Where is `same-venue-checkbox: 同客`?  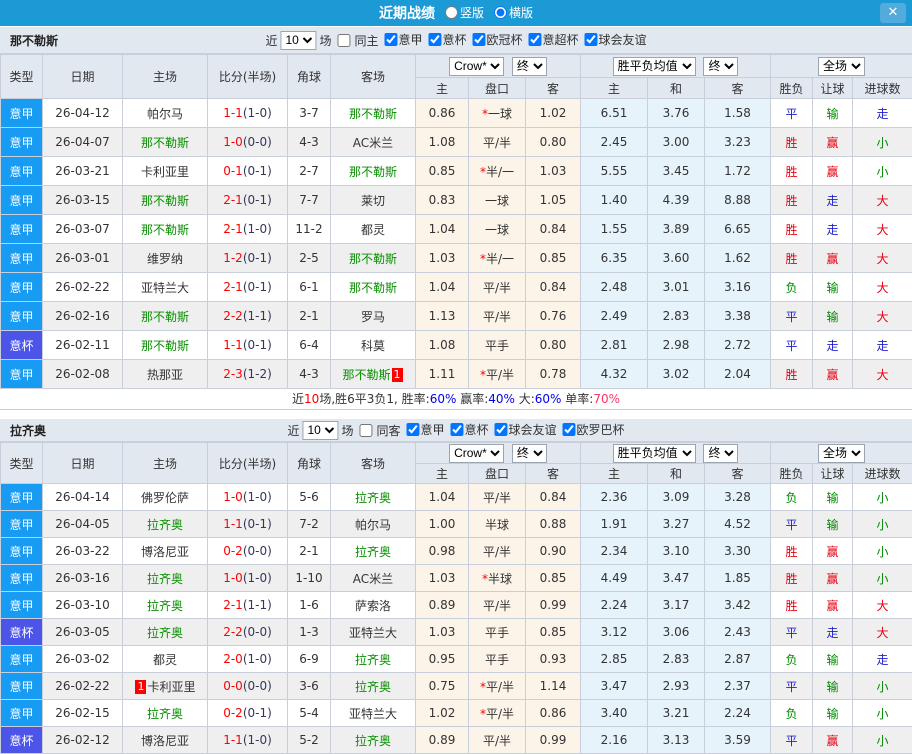
same-venue-checkbox: 同客 is located at coordinates (376, 430).